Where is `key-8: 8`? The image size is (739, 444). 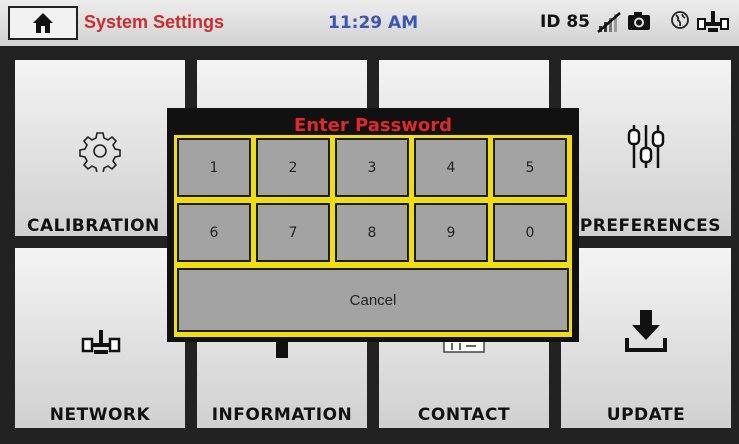
key-8: 8 is located at coordinates (372, 232).